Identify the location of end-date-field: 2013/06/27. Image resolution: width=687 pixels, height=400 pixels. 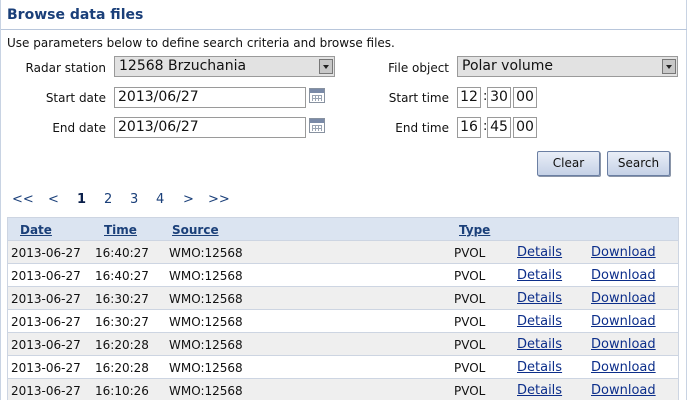
(210, 127).